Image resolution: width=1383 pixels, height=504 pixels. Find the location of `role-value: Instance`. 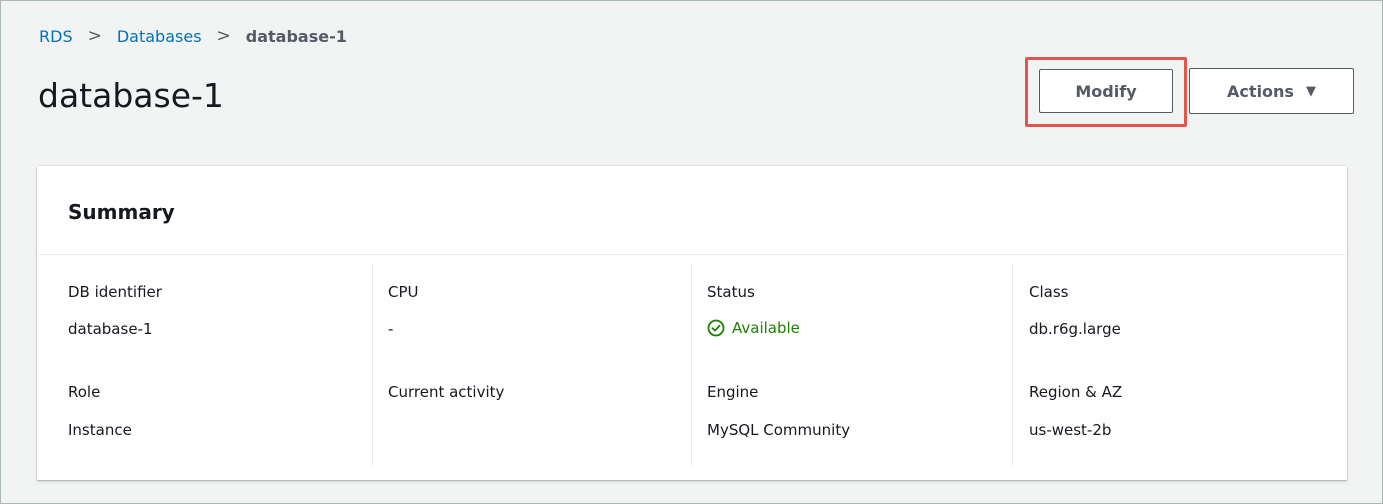

role-value: Instance is located at coordinates (100, 430).